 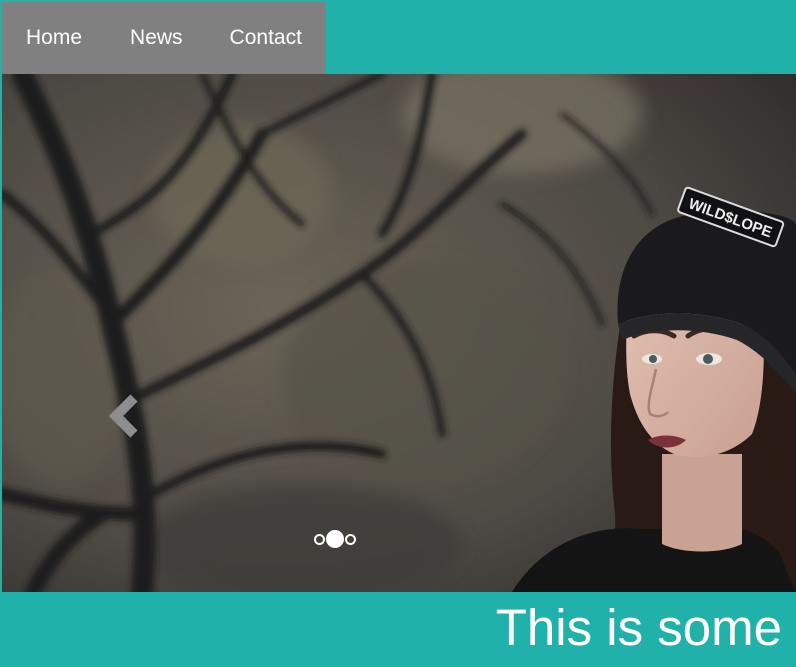 I want to click on slider-prev-button, so click(x=124, y=416).